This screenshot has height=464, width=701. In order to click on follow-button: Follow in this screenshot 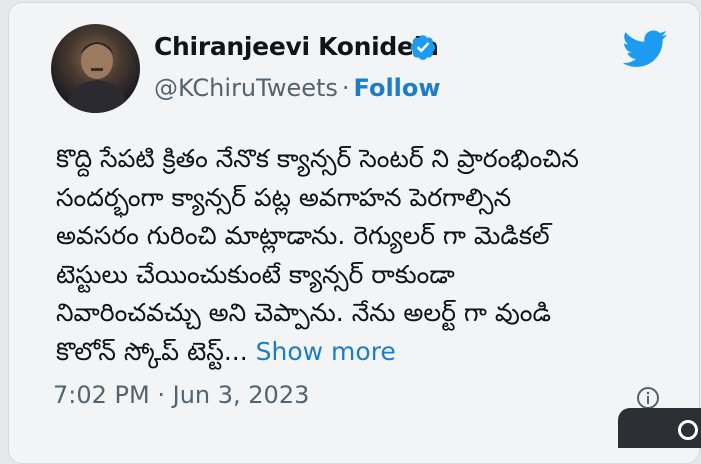, I will do `click(397, 88)`.